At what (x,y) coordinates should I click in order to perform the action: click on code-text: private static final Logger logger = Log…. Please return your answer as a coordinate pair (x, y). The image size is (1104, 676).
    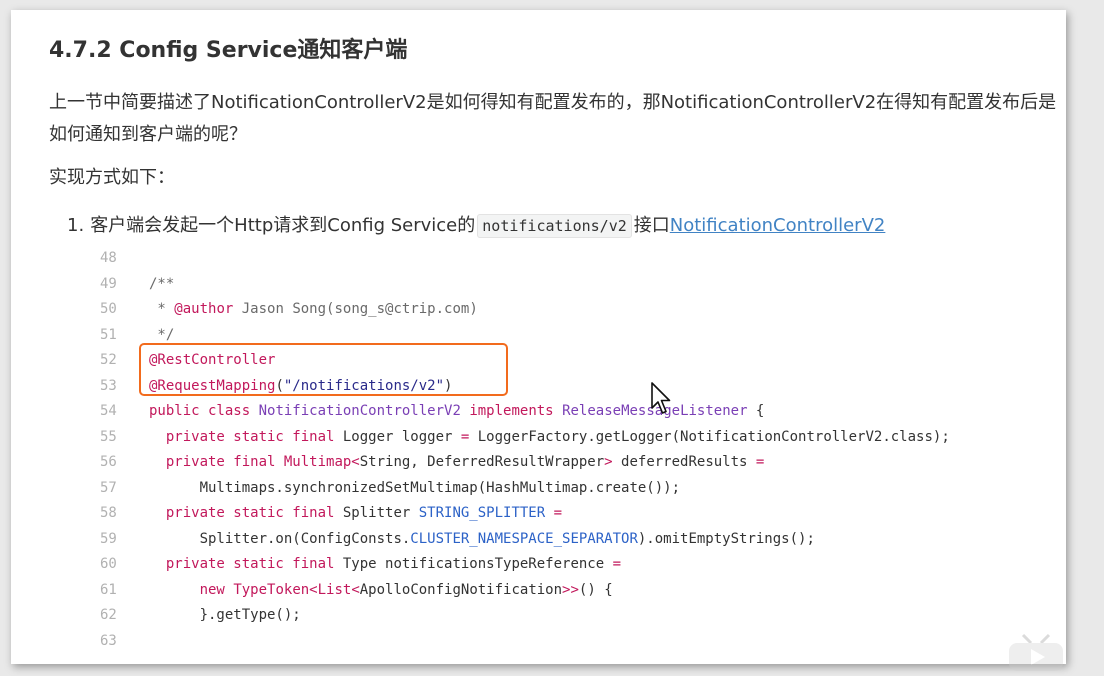
    Looking at the image, I should click on (549, 438).